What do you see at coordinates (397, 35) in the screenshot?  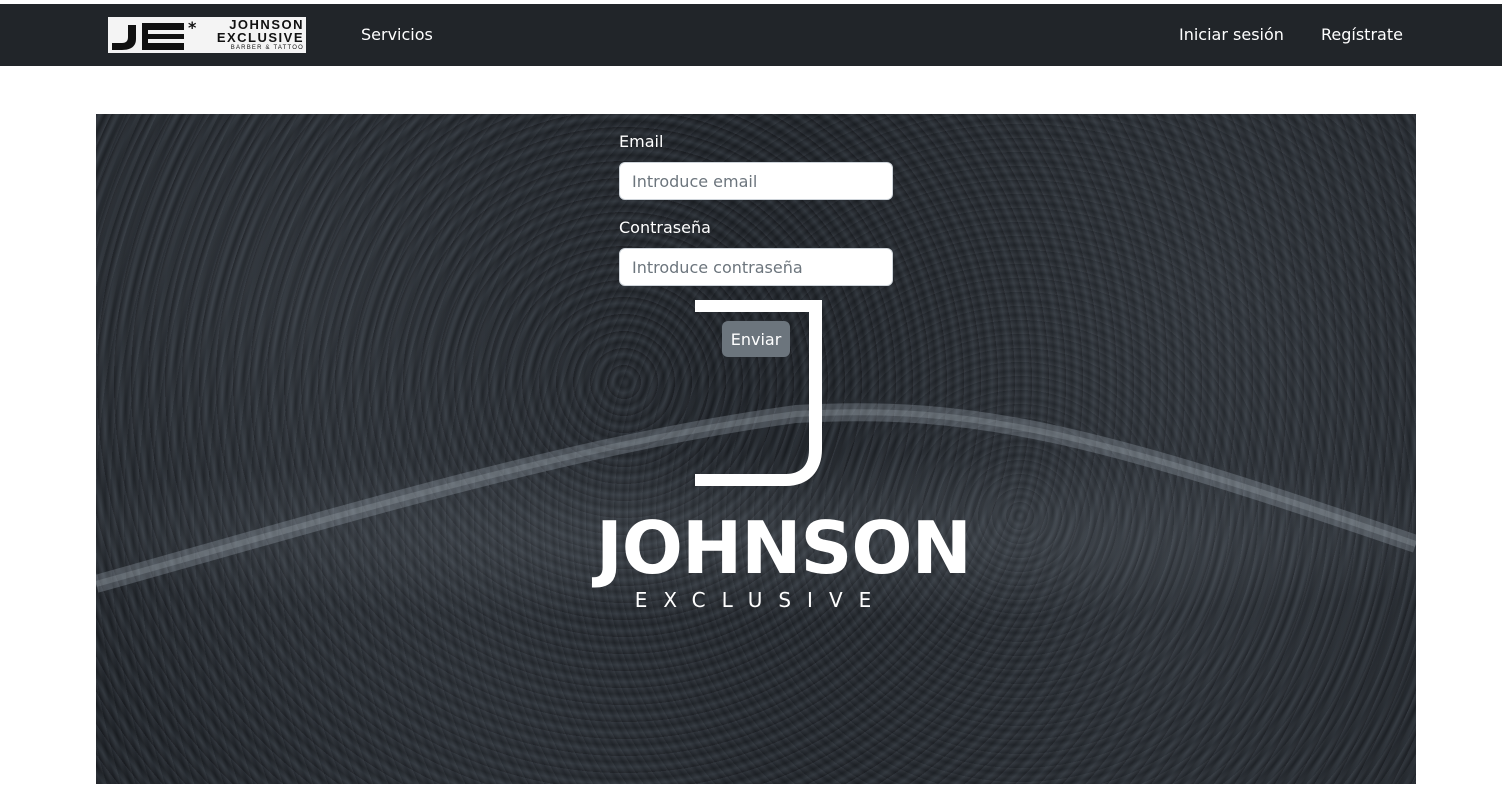 I see `nav-link-servicios: Servicios` at bounding box center [397, 35].